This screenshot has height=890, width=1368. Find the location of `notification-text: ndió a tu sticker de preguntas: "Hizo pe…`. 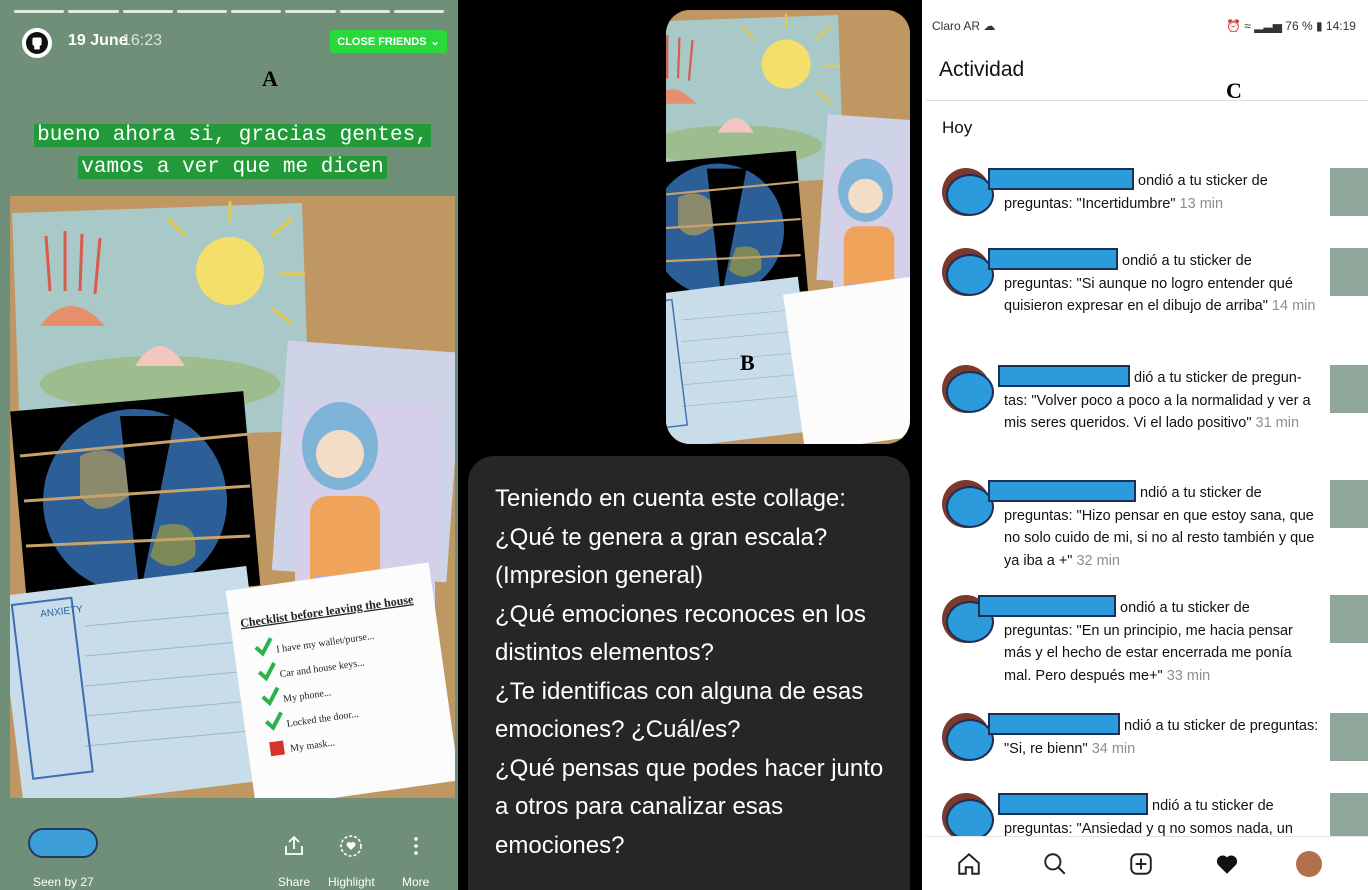

notification-text: ndió a tu sticker de preguntas: "Hizo pe… is located at coordinates (1163, 527).